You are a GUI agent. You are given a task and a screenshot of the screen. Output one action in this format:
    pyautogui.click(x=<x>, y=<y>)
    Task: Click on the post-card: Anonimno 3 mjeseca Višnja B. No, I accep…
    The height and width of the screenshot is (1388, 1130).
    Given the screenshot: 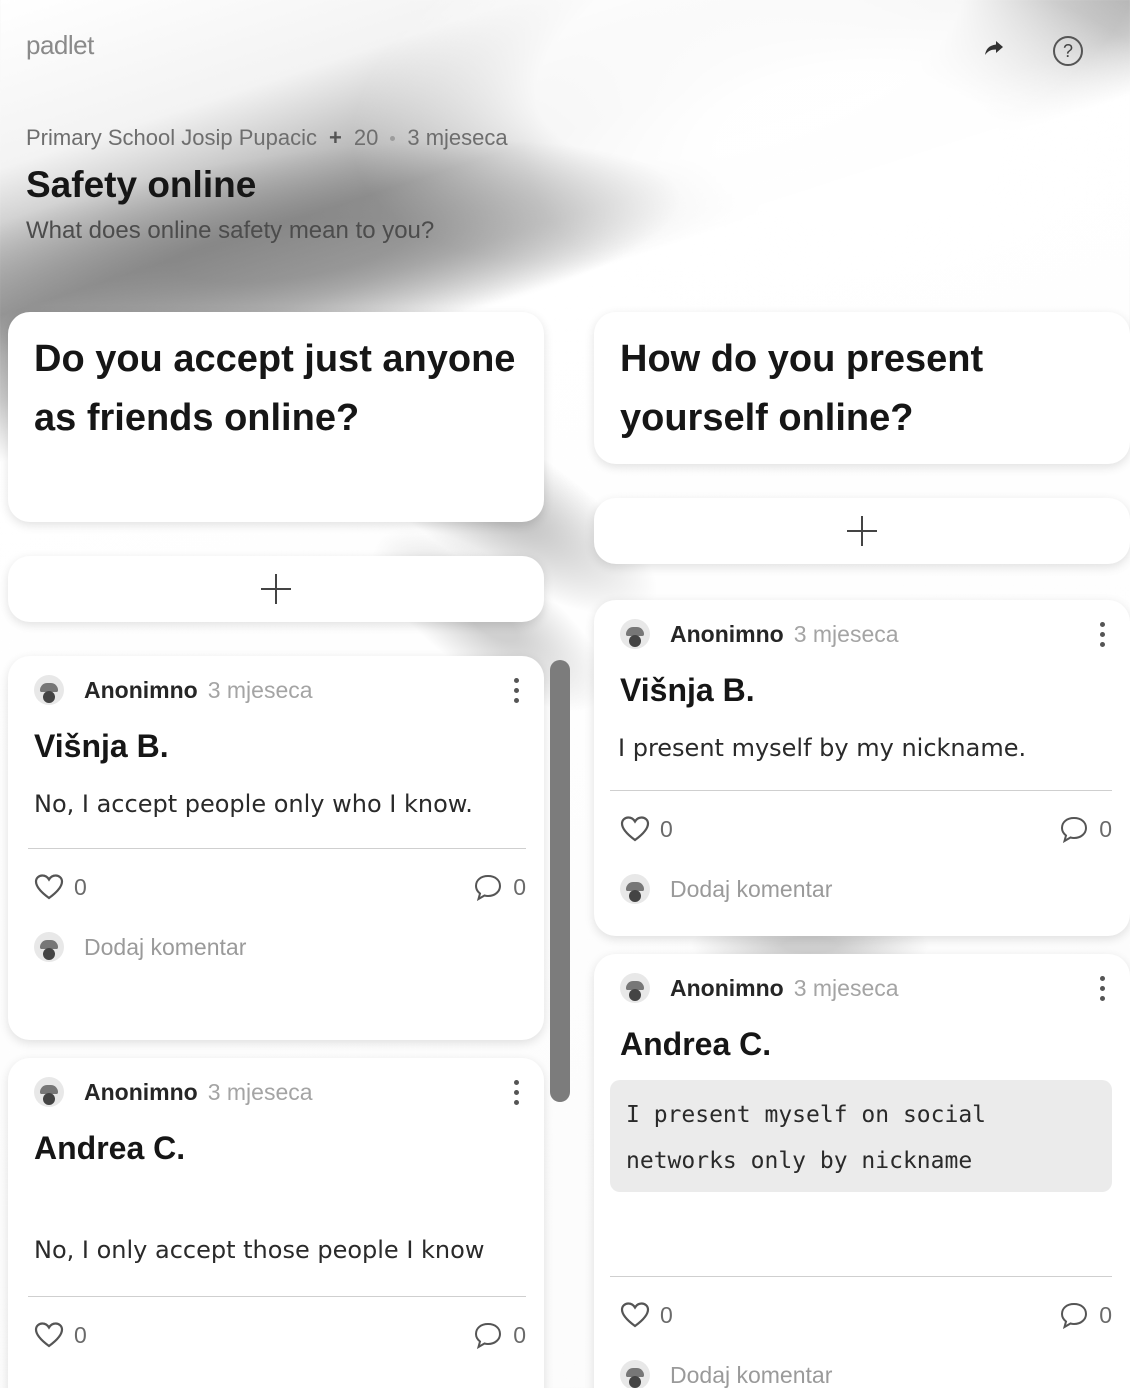 What is the action you would take?
    pyautogui.click(x=276, y=848)
    